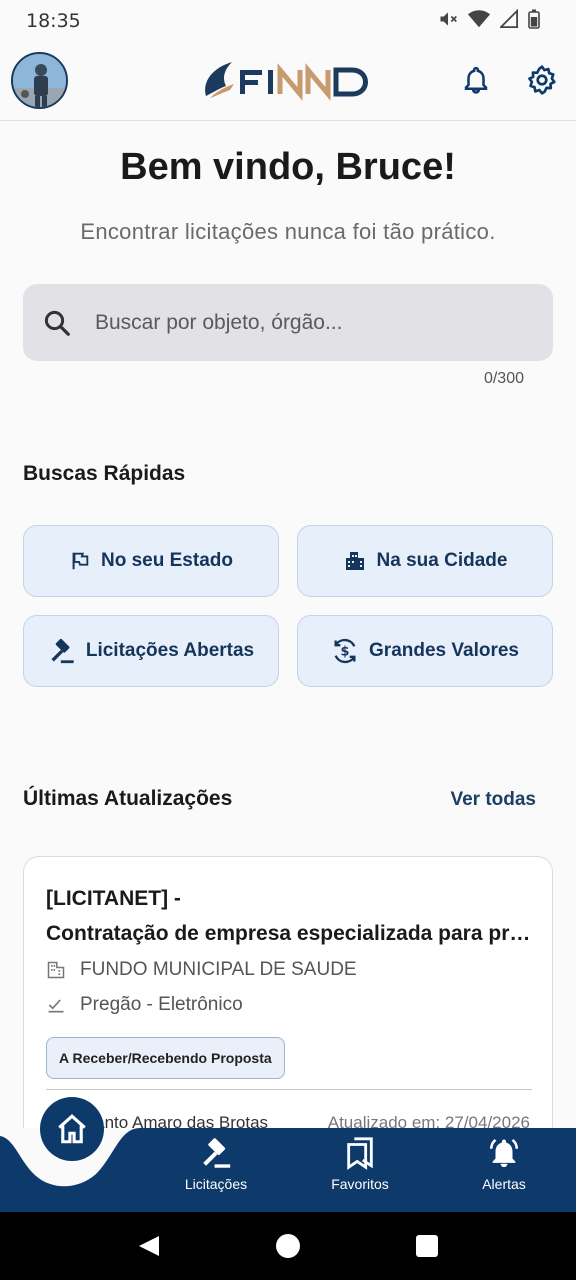 Image resolution: width=576 pixels, height=1280 pixels. I want to click on app-bar, so click(288, 81).